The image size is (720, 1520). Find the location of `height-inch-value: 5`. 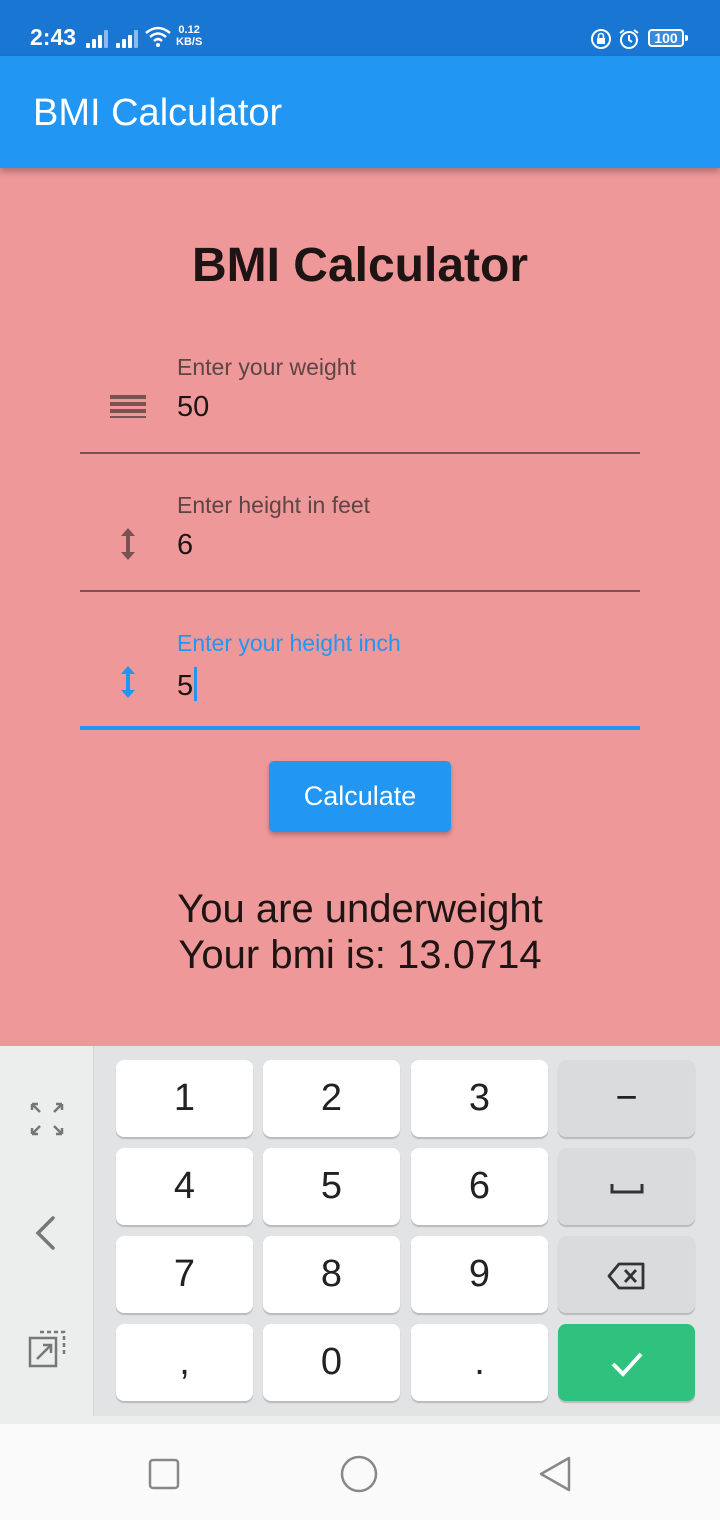

height-inch-value: 5 is located at coordinates (187, 685).